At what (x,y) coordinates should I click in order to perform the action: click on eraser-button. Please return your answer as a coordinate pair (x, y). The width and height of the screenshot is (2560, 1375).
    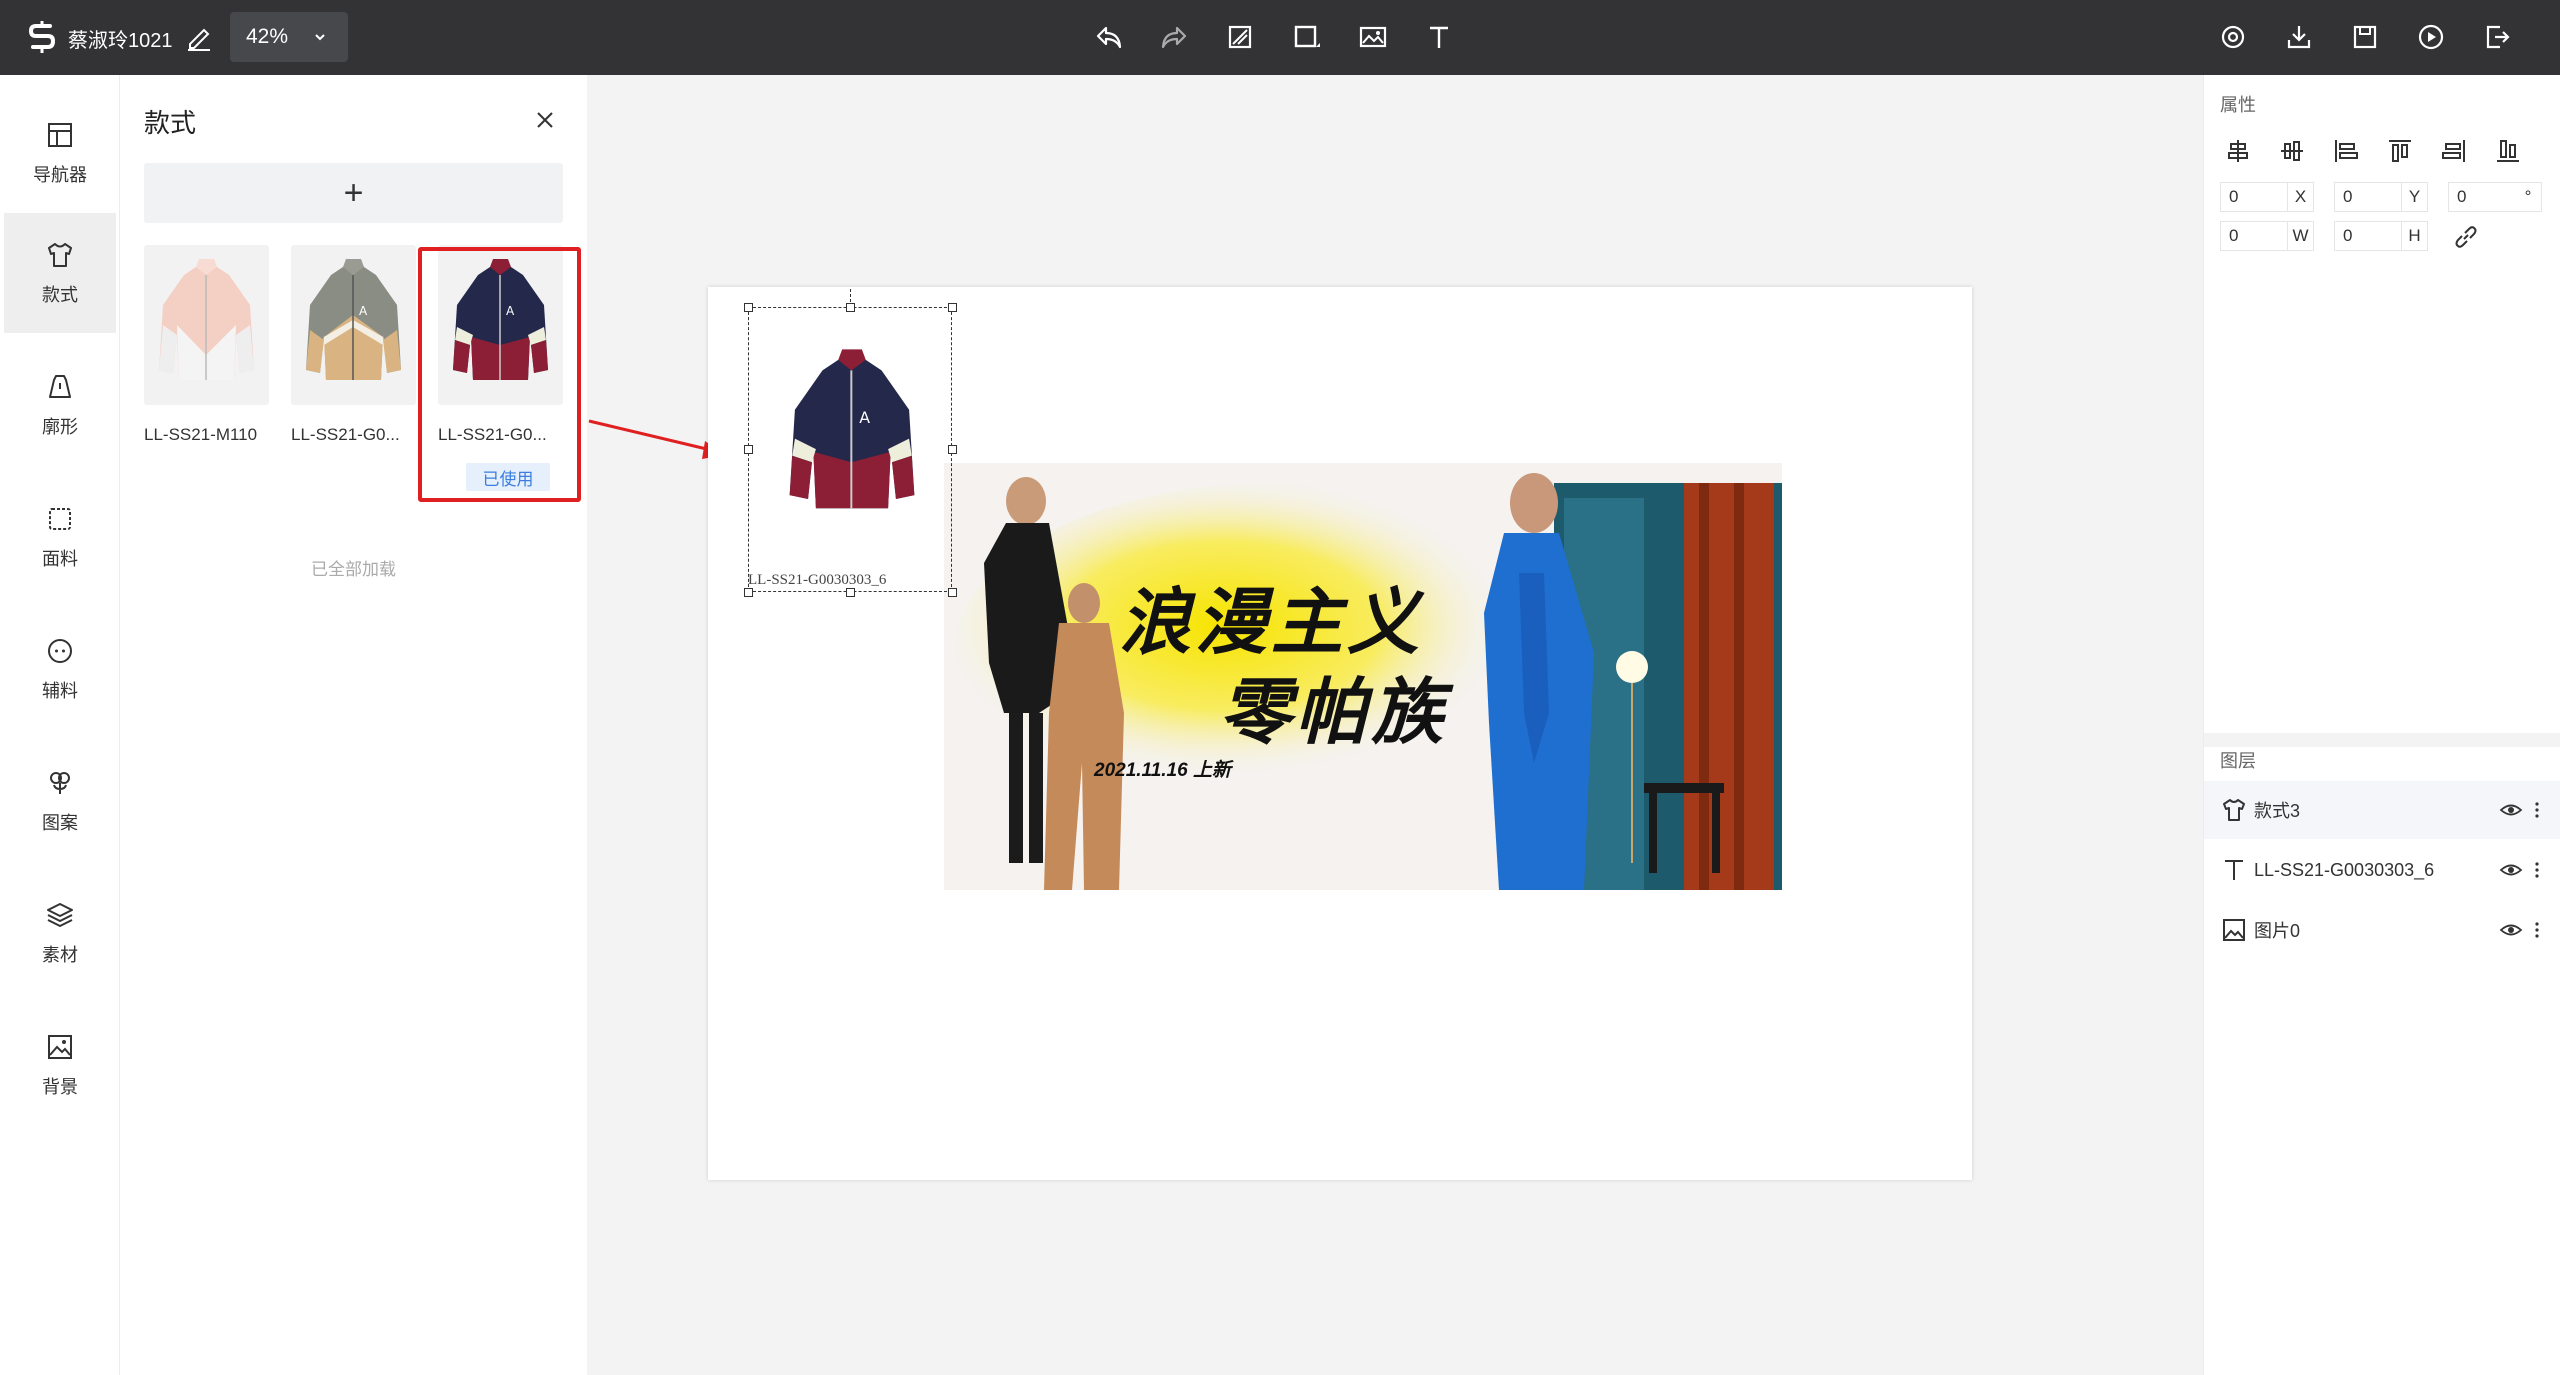
    Looking at the image, I should click on (1240, 37).